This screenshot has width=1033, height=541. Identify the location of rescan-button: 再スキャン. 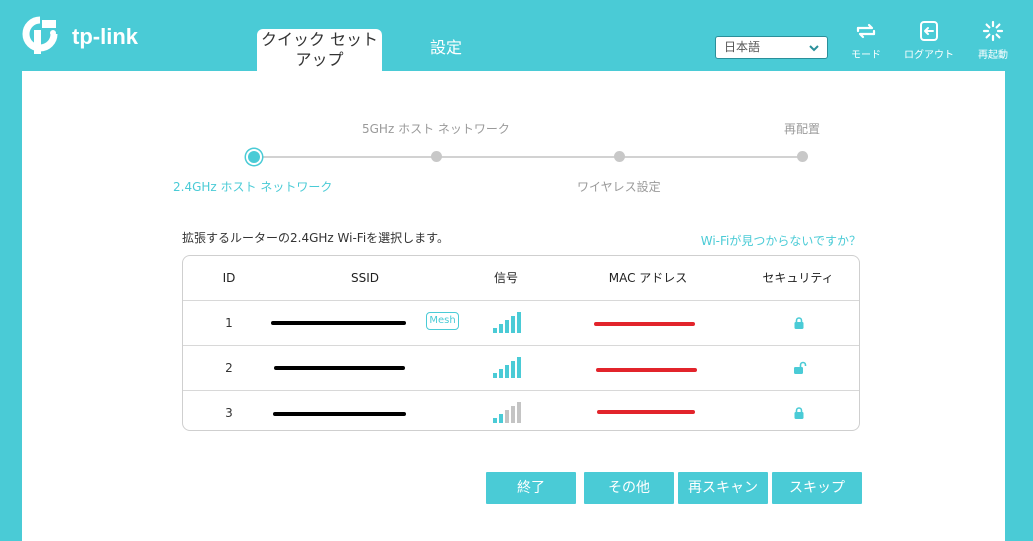
(723, 488).